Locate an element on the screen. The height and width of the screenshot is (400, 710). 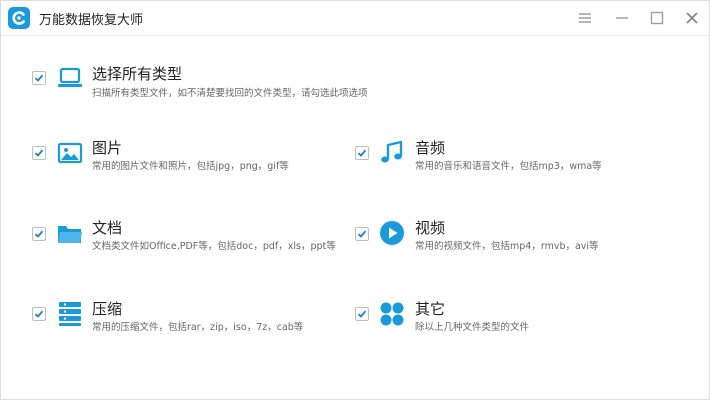
option-title: 图片 is located at coordinates (107, 148).